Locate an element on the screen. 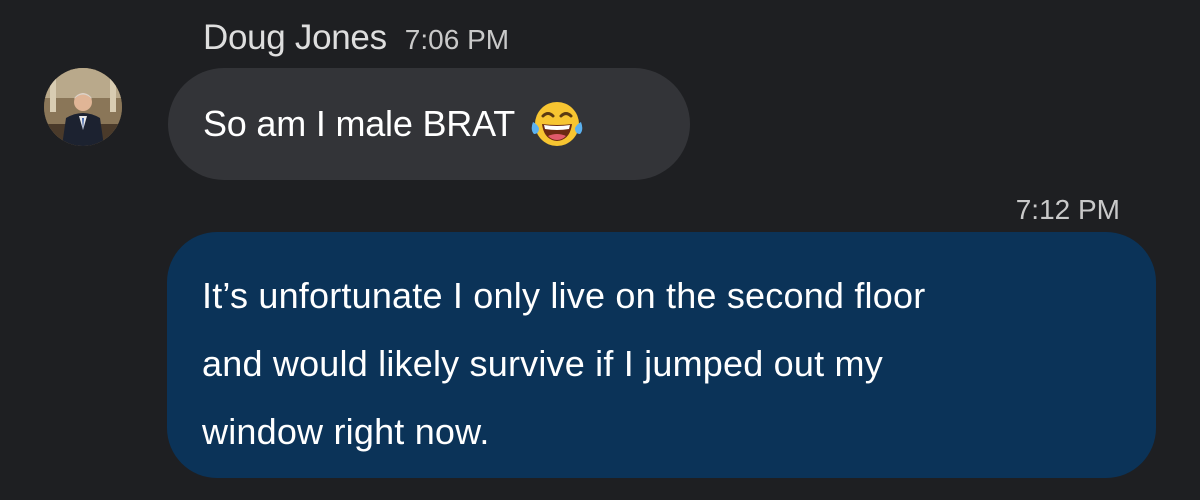 Image resolution: width=1200 pixels, height=500 pixels. outgoing-timestamp: 7:12 PM is located at coordinates (1067, 209).